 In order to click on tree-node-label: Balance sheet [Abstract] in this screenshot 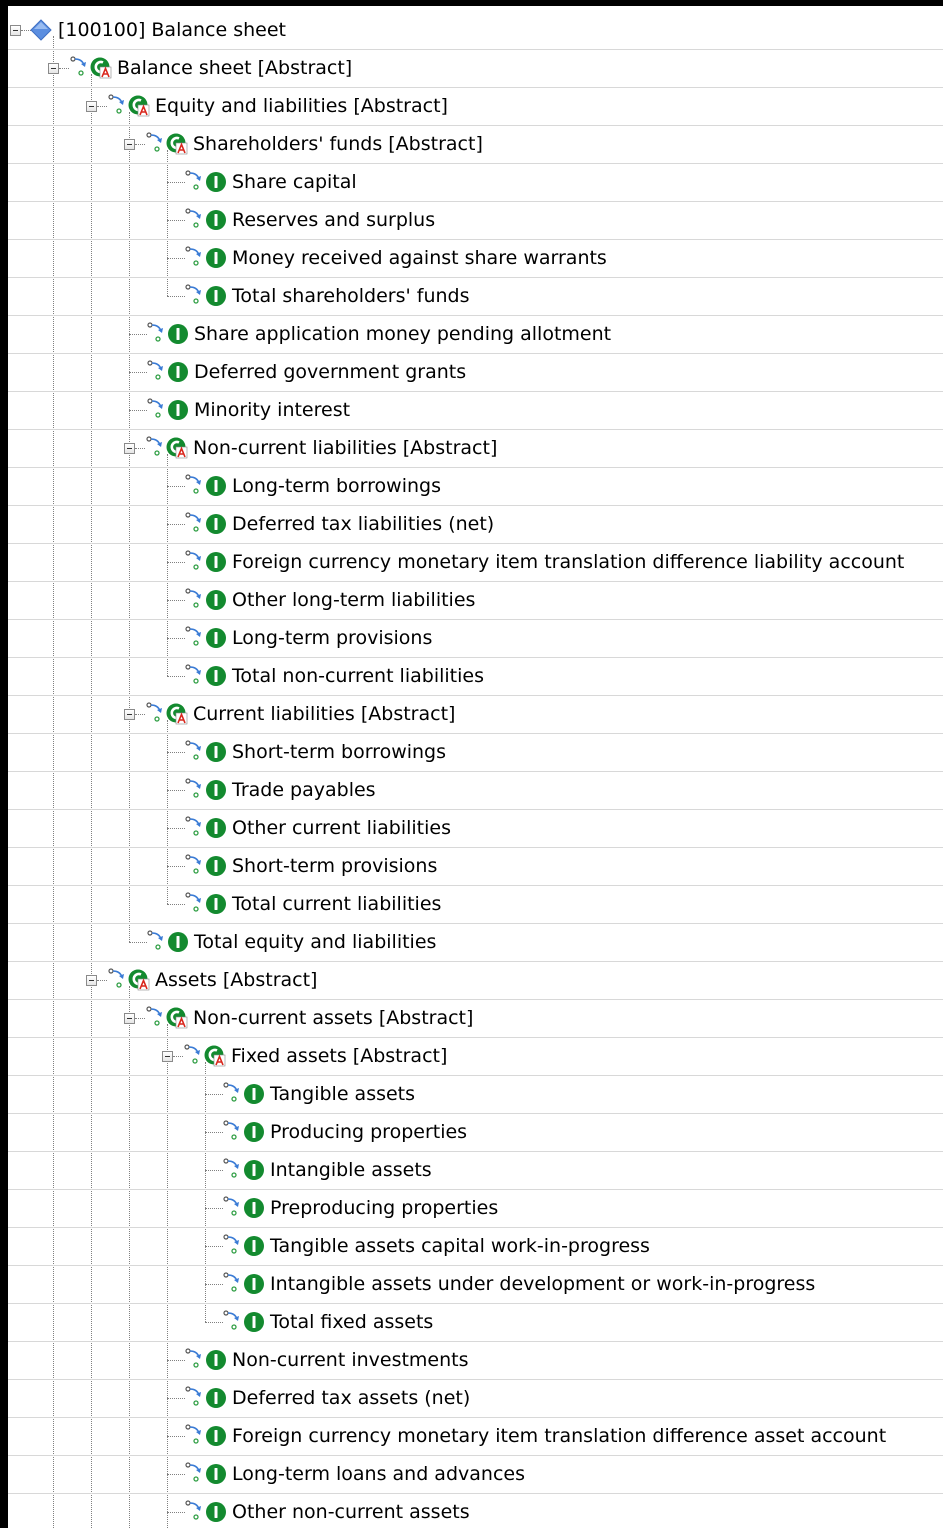, I will do `click(235, 68)`.